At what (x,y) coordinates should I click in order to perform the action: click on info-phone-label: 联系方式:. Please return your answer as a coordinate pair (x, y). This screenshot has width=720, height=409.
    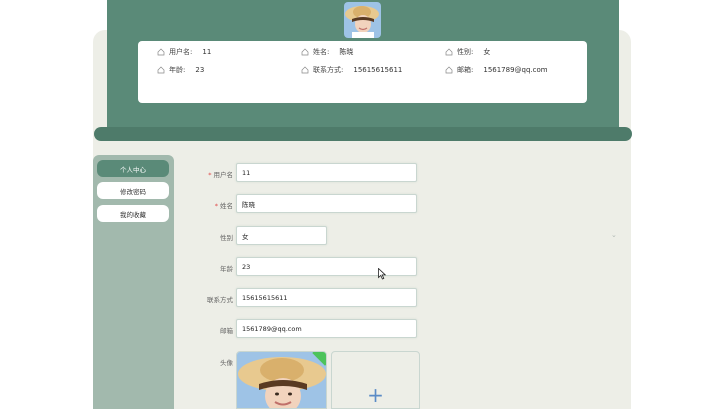
    Looking at the image, I should click on (328, 70).